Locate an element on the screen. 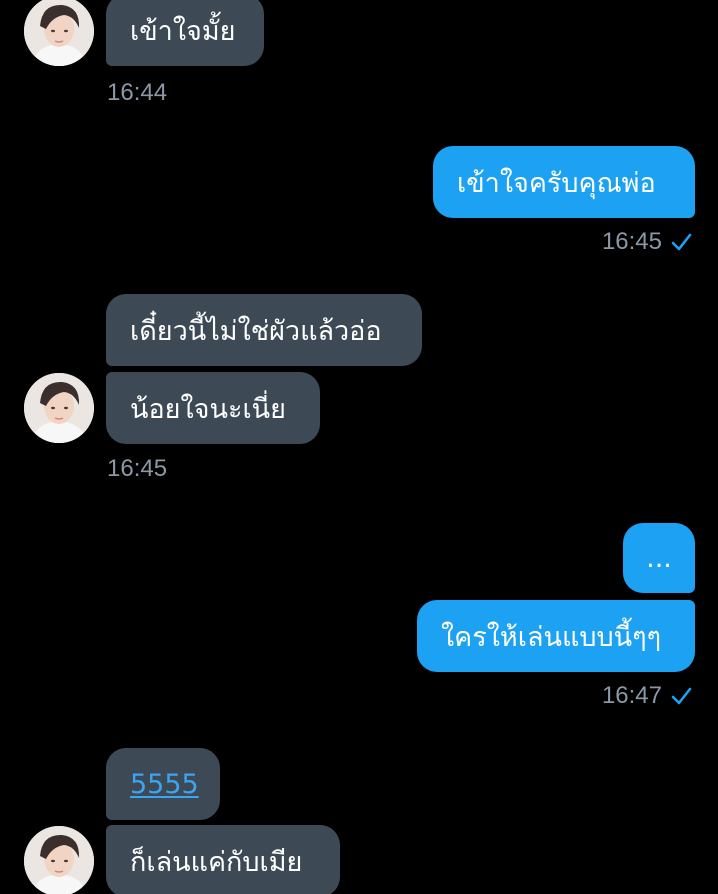  message-status: 16:47 is located at coordinates (647, 696).